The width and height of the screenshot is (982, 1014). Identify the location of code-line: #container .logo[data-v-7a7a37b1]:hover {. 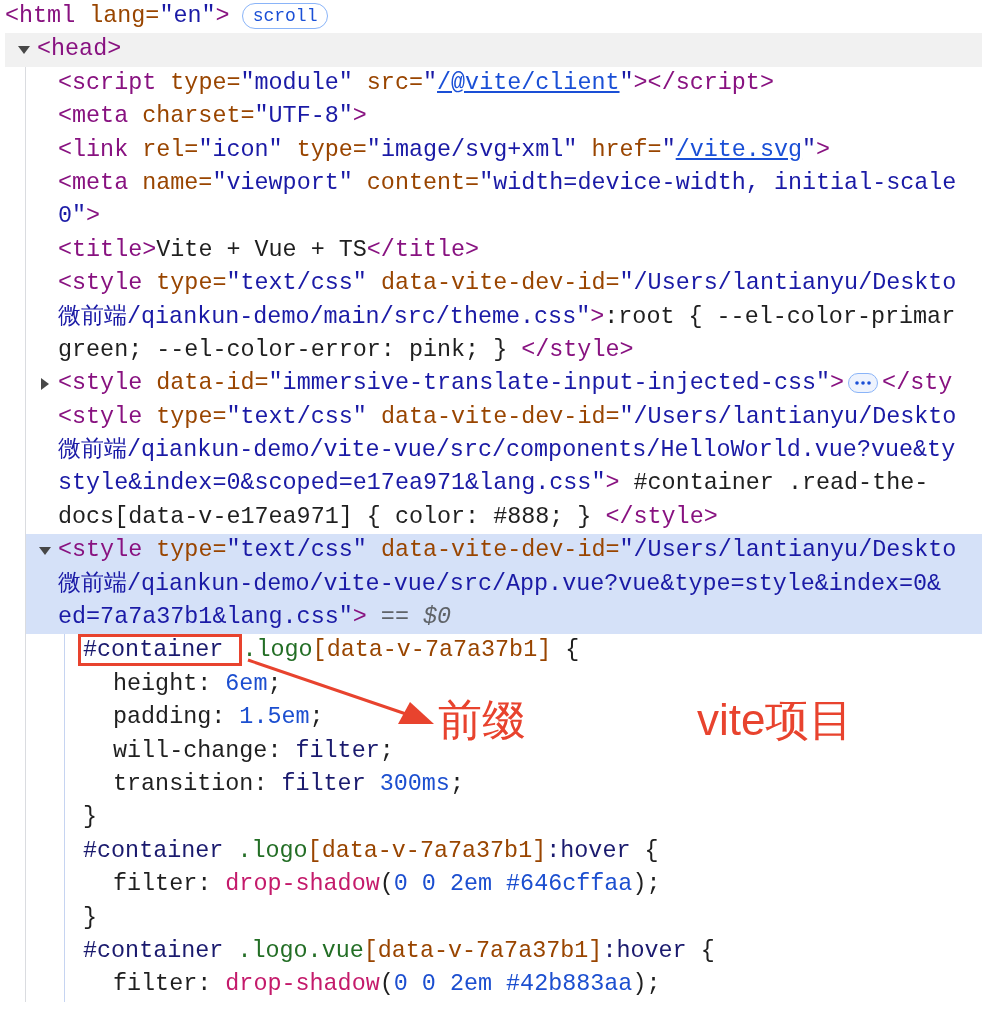
(371, 851).